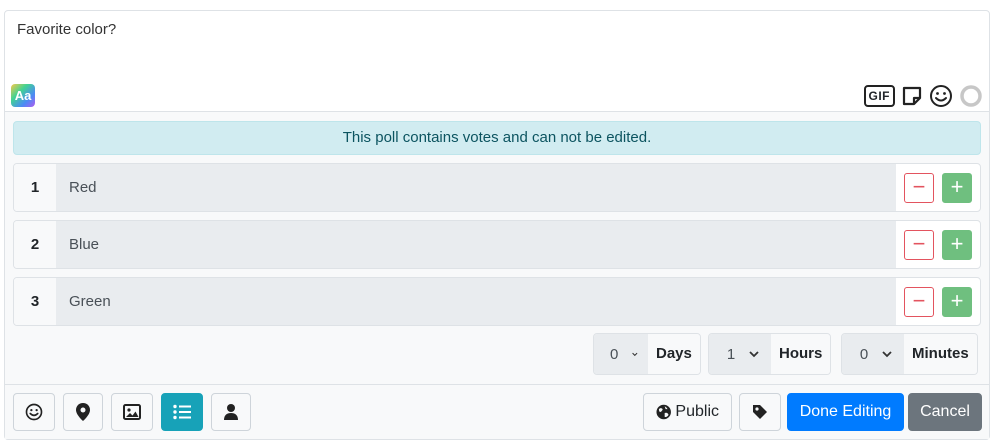 The image size is (998, 446). Describe the element at coordinates (35, 244) in the screenshot. I see `option-number: 2` at that location.